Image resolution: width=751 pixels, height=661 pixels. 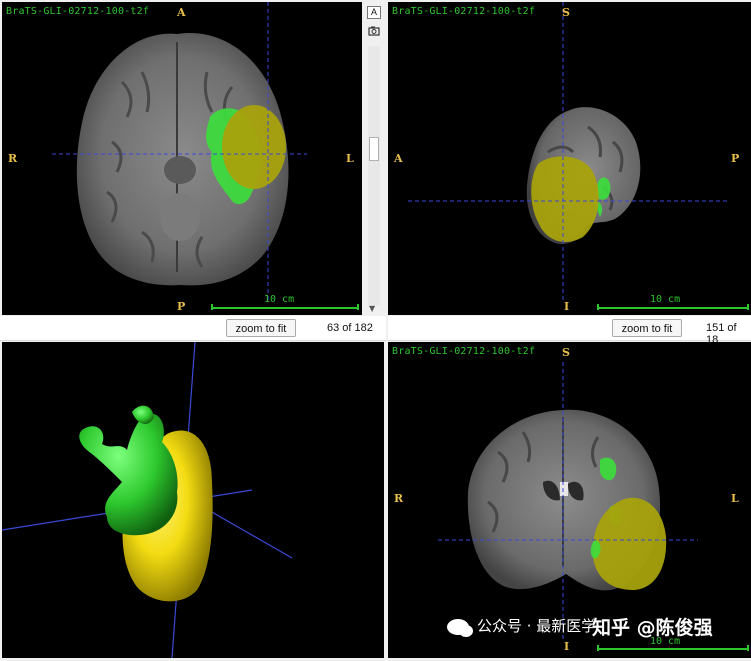 I want to click on axial-status-bar: zoom to fit 63 of 182, so click(x=193, y=328).